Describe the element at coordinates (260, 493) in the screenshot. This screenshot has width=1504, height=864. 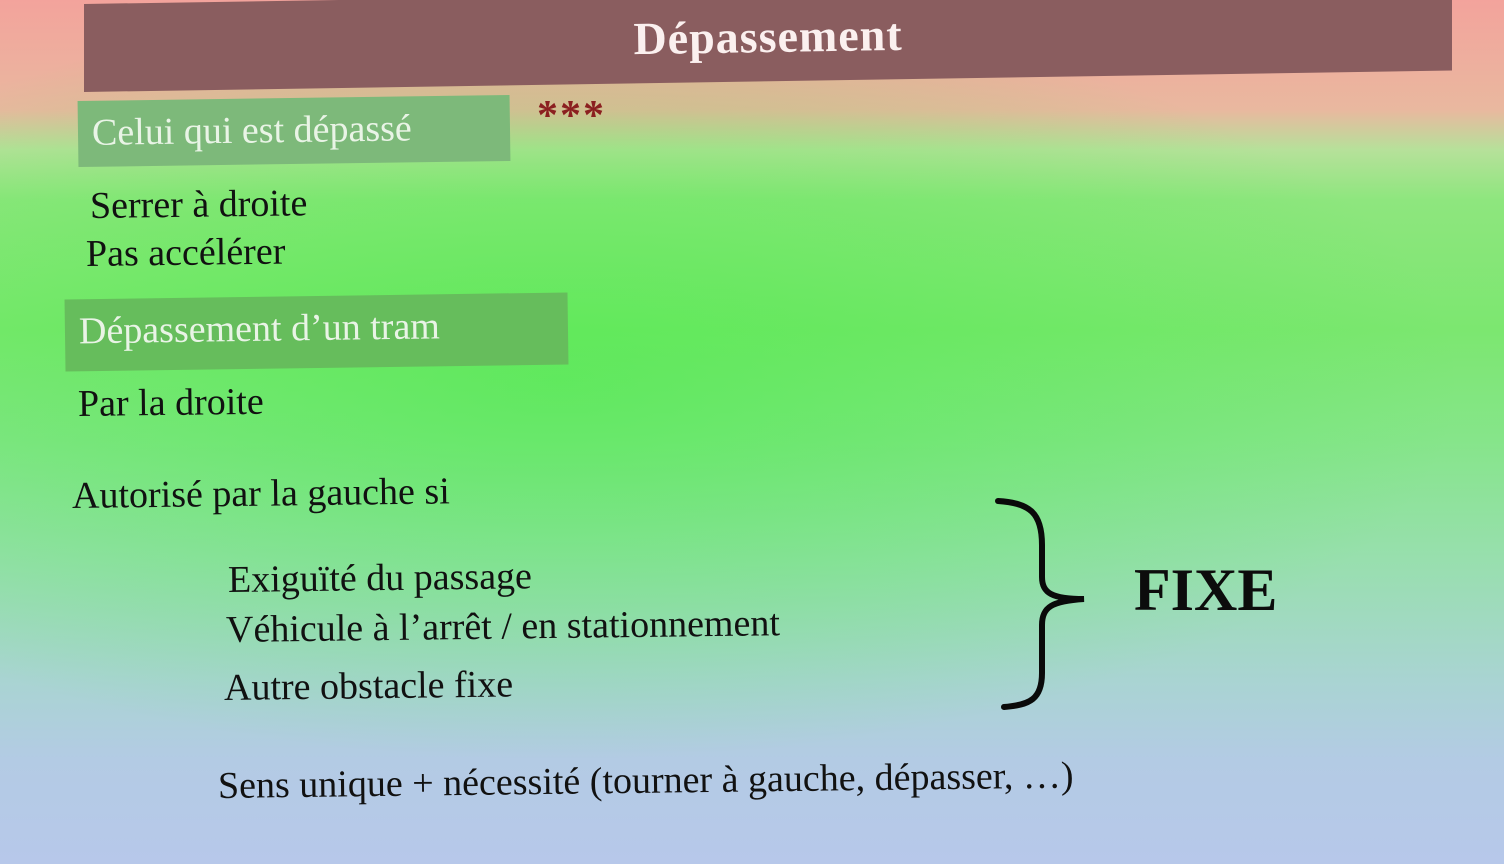
I see `line-left-condition: Autorisé par la gauche si` at that location.